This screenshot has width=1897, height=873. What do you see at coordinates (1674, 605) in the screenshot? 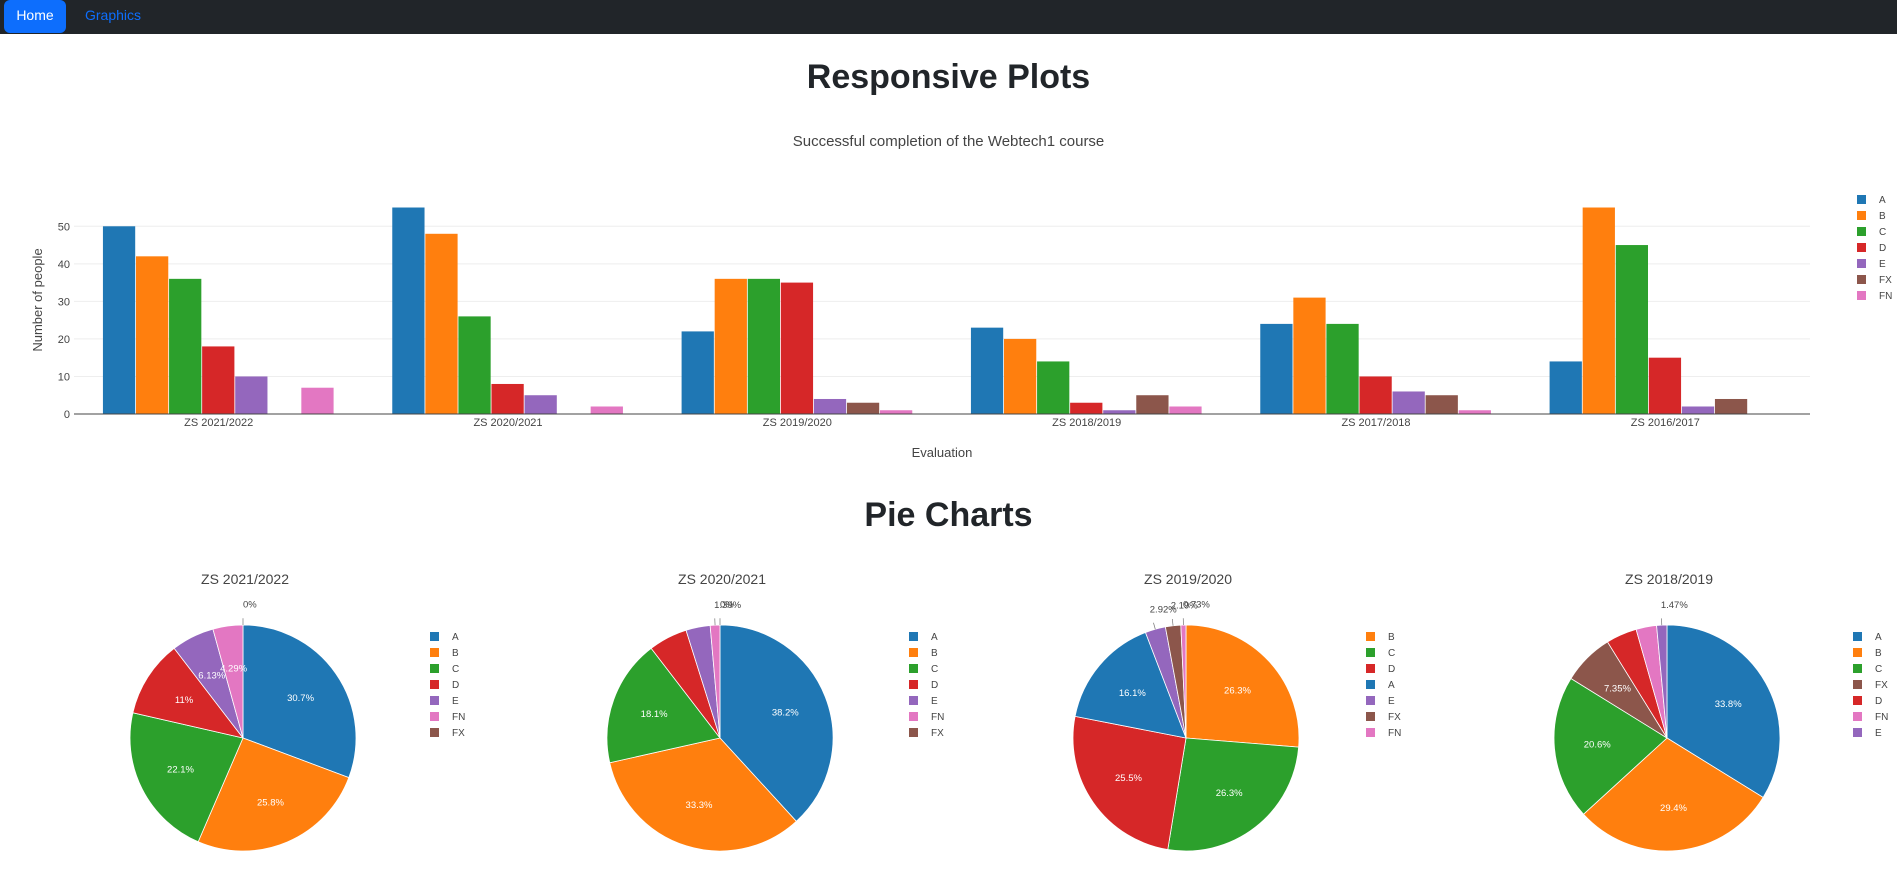
I see `slice-label: 1.47%` at bounding box center [1674, 605].